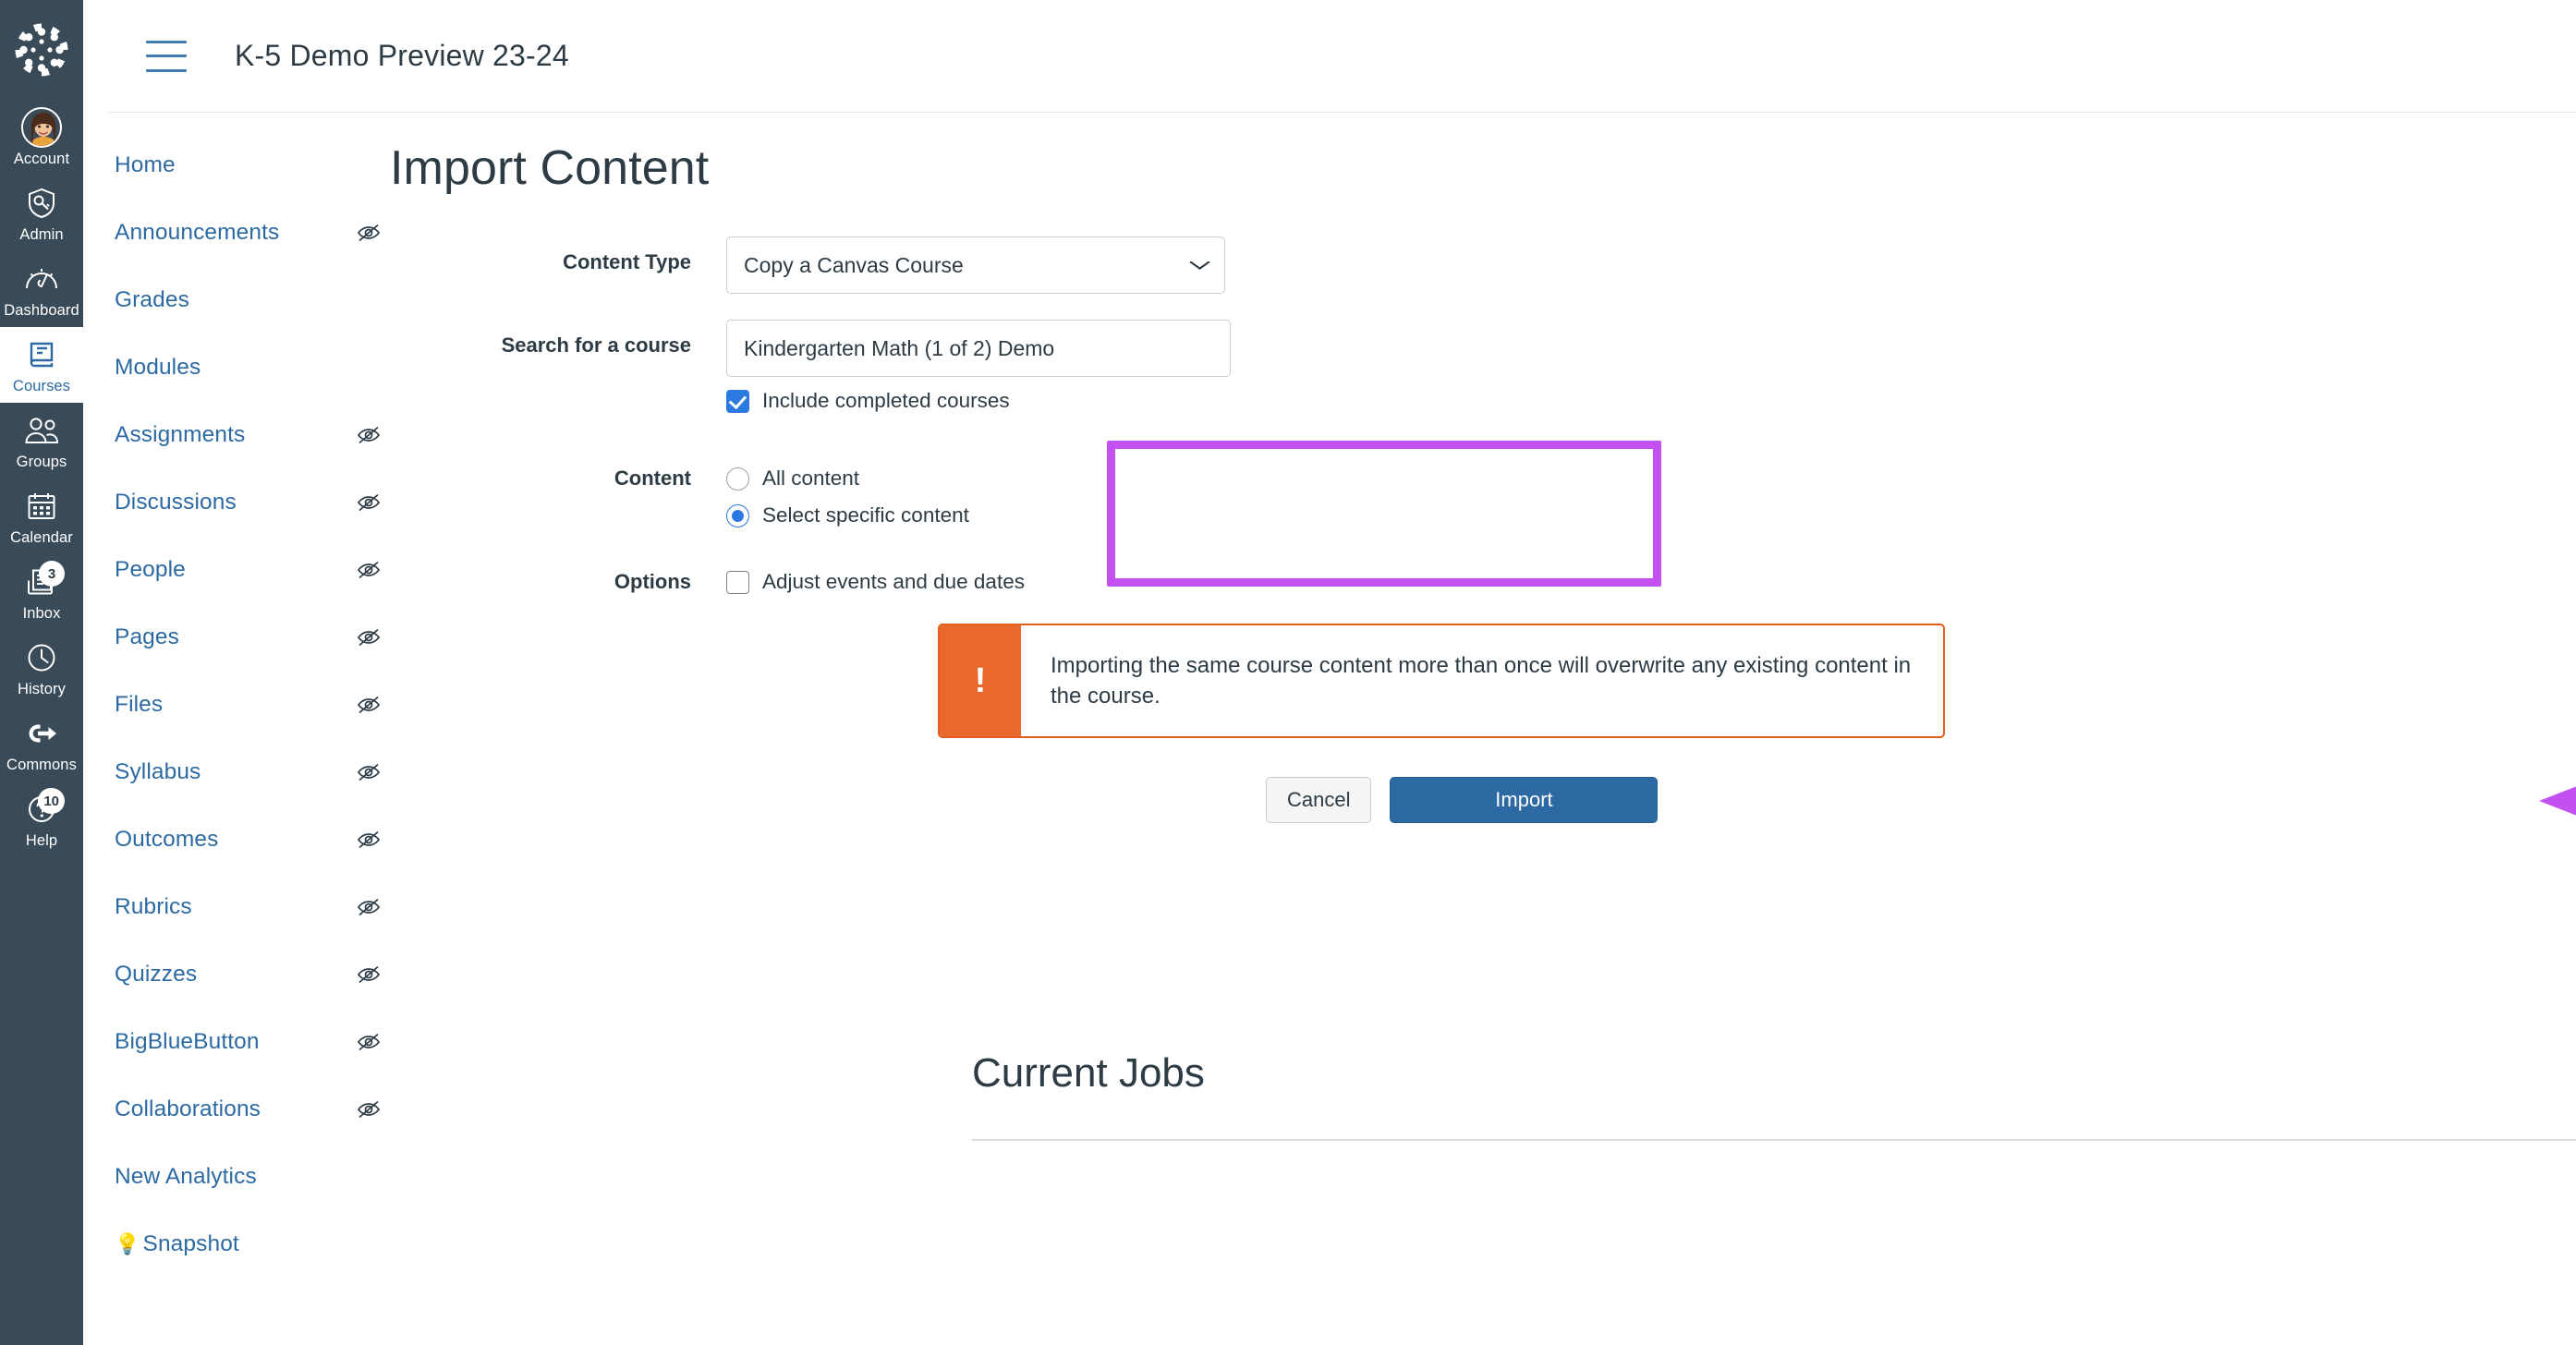 This screenshot has width=2576, height=1345. I want to click on adjust-dates-row: Adjust events and due dates, so click(1651, 582).